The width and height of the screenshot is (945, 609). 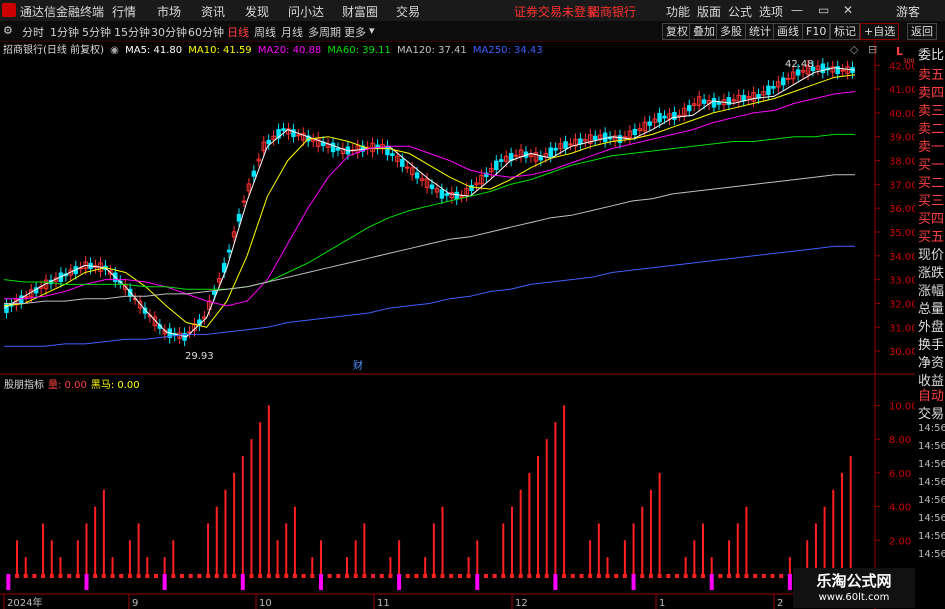 I want to click on login-warning: 证券交易未登录, so click(x=556, y=11).